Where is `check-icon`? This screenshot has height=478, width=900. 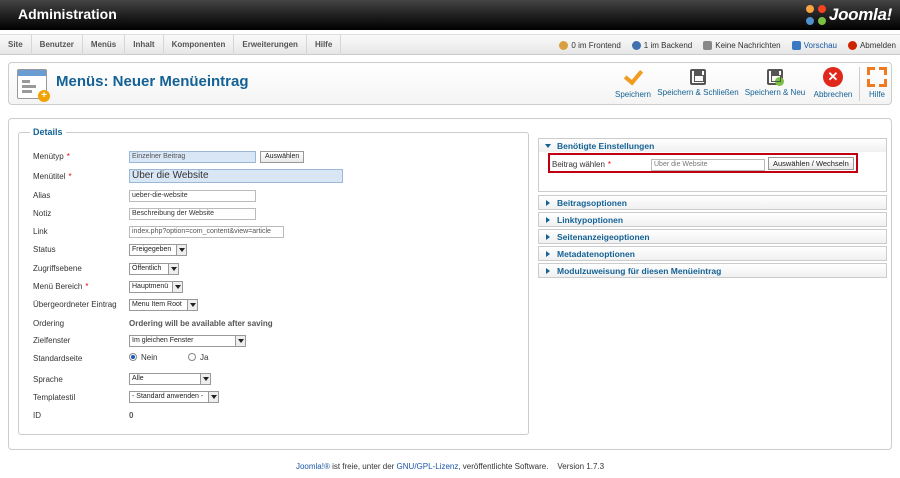
check-icon is located at coordinates (633, 77).